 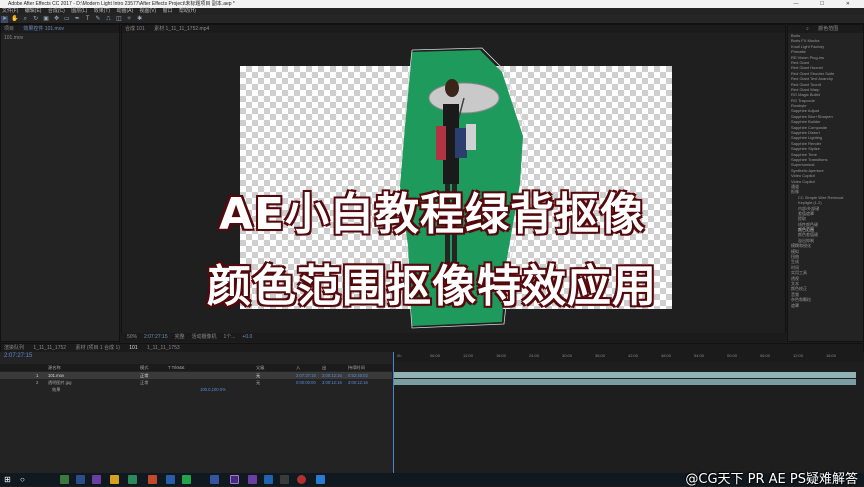 What do you see at coordinates (108, 19) in the screenshot?
I see `stamp-tool-icon: ⎍` at bounding box center [108, 19].